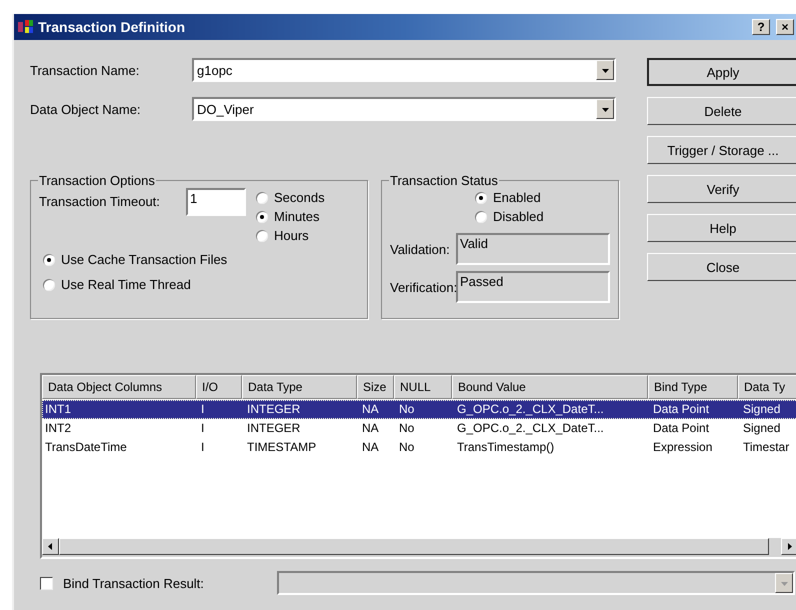  I want to click on scroll-right-button, so click(788, 546).